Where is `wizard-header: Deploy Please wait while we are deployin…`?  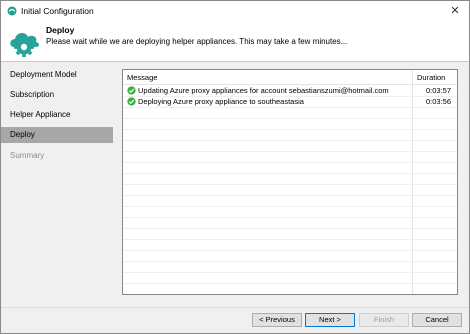 wizard-header: Deploy Please wait while we are deployin… is located at coordinates (235, 41).